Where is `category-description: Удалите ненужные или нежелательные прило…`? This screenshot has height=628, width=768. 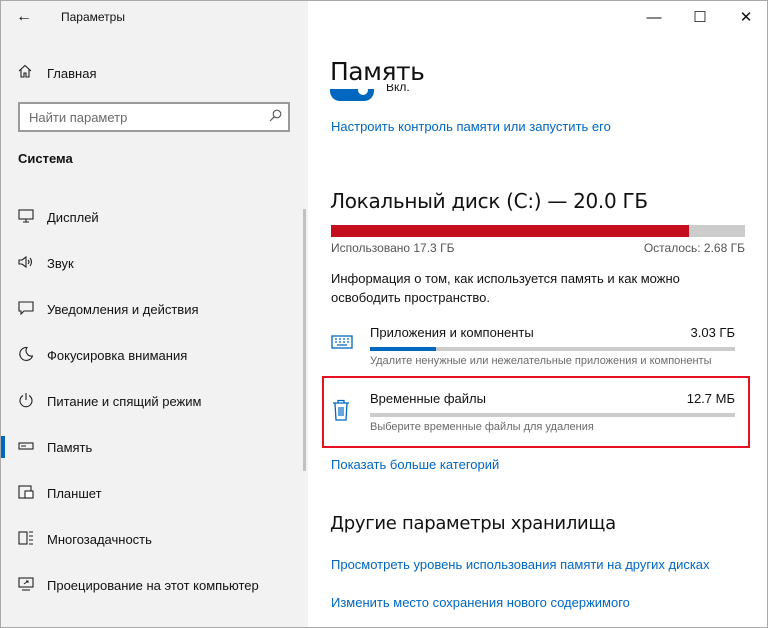 category-description: Удалите ненужные или нежелательные прило… is located at coordinates (541, 361).